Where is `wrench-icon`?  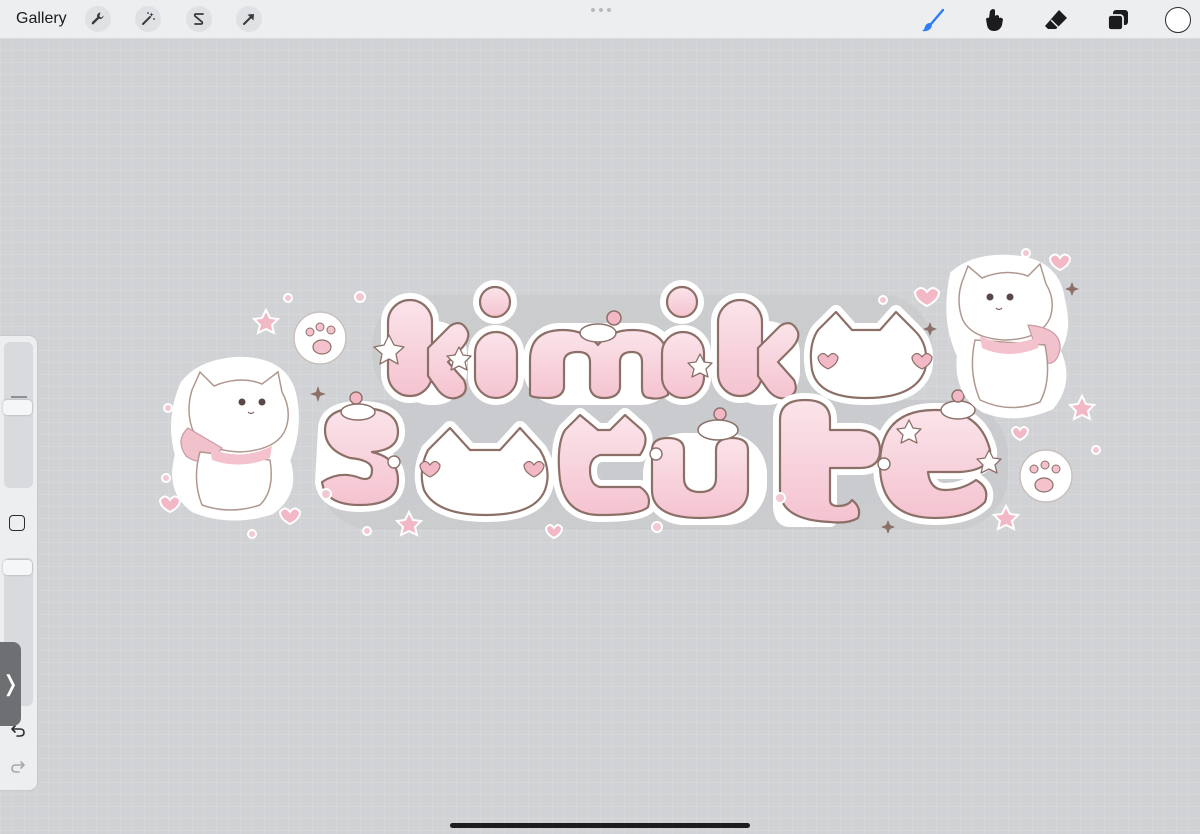 wrench-icon is located at coordinates (97, 18).